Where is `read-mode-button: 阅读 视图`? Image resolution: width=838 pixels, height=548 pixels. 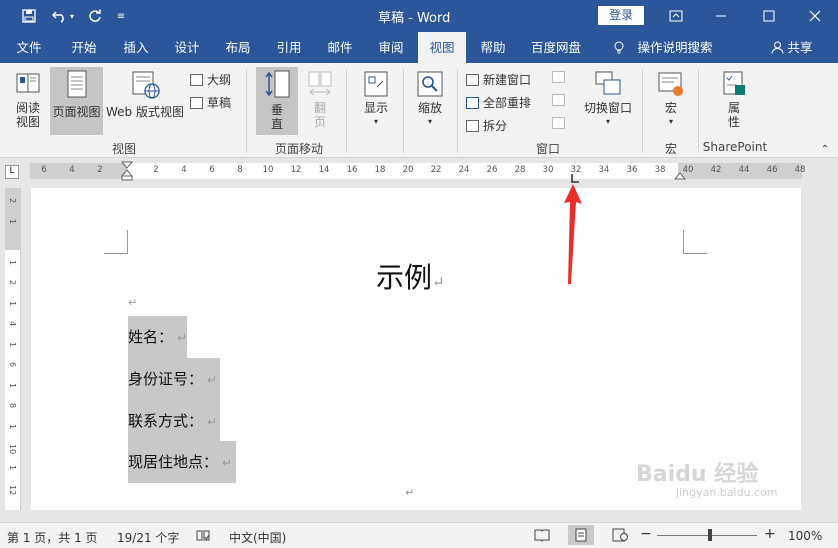 read-mode-button: 阅读 视图 is located at coordinates (28, 102).